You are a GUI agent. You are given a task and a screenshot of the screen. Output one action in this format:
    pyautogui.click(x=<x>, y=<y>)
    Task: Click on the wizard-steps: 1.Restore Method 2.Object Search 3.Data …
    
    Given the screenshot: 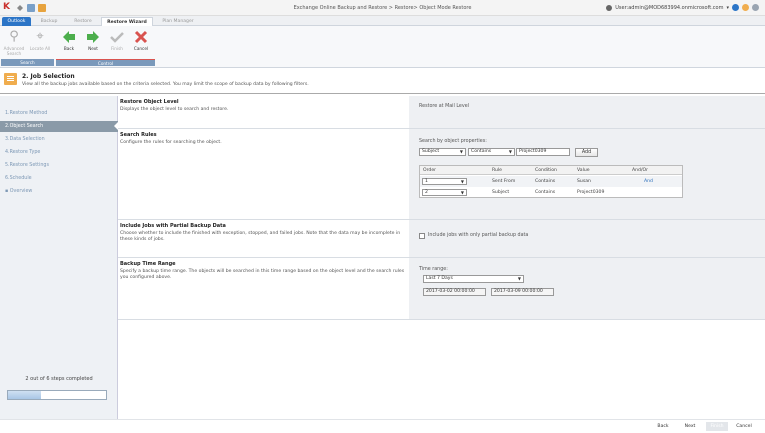 What is the action you would take?
    pyautogui.click(x=59, y=264)
    